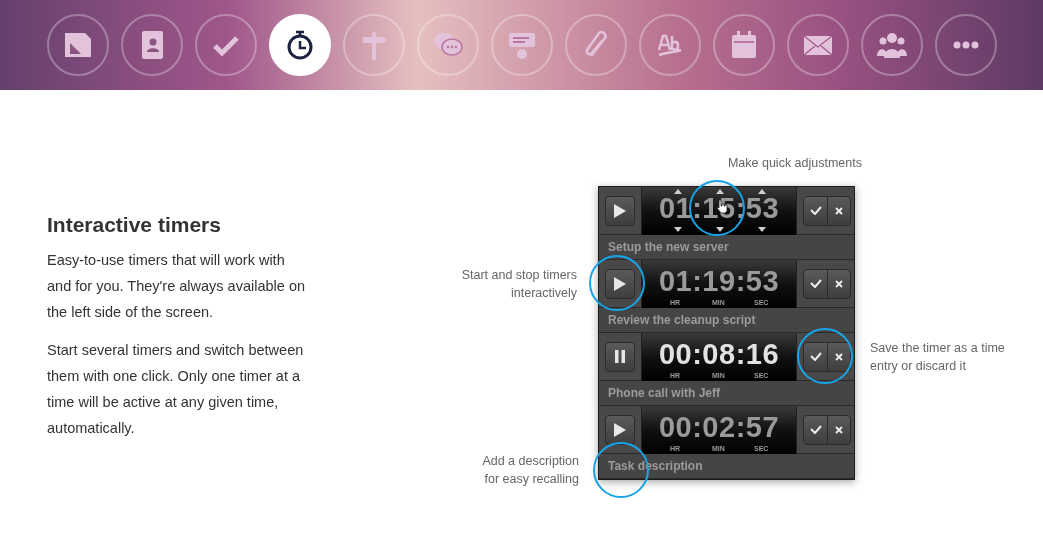  What do you see at coordinates (762, 281) in the screenshot?
I see `time-digits: 53` at bounding box center [762, 281].